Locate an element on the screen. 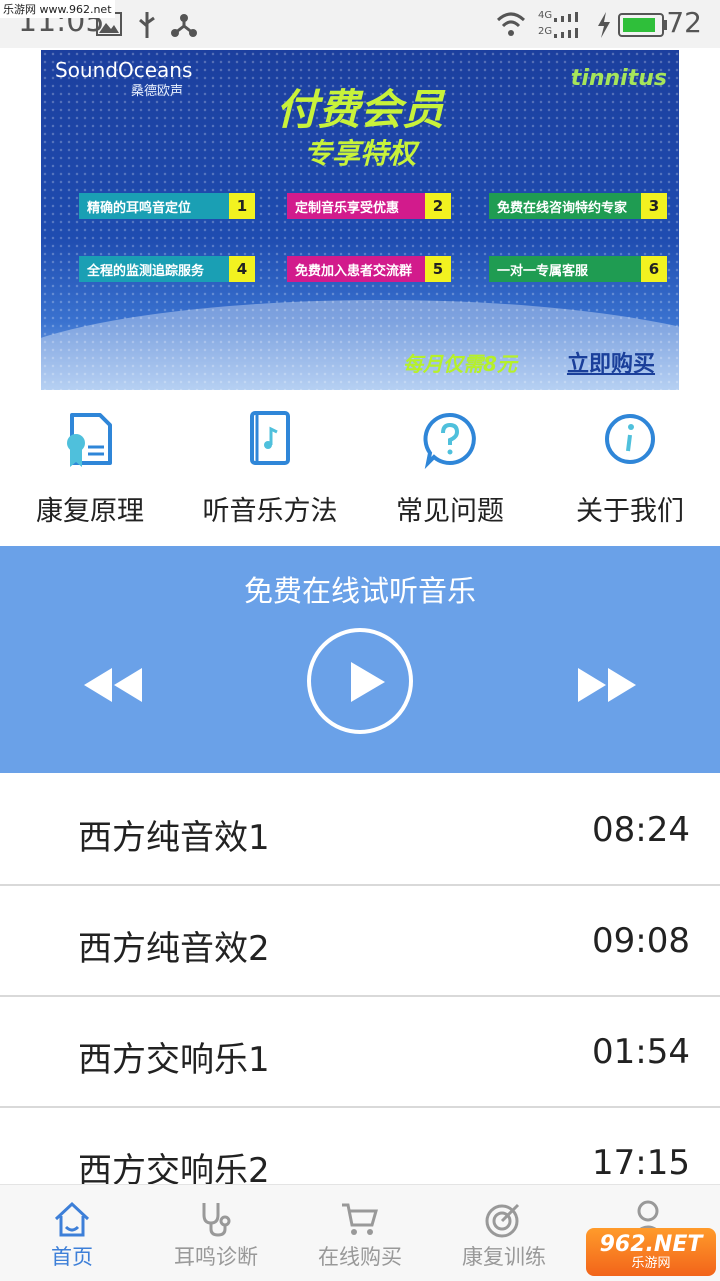 The width and height of the screenshot is (720, 1281). buy-now-link: 立即购买 is located at coordinates (611, 362).